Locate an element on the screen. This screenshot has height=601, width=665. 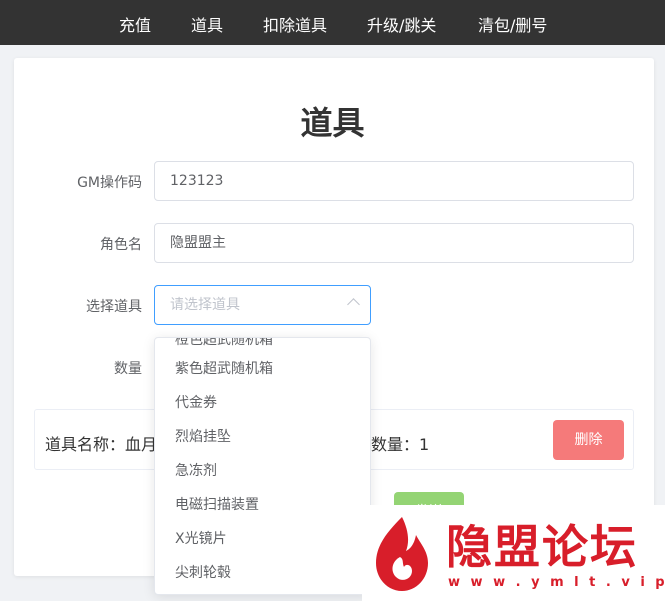
nav-items: 道具 is located at coordinates (207, 24).